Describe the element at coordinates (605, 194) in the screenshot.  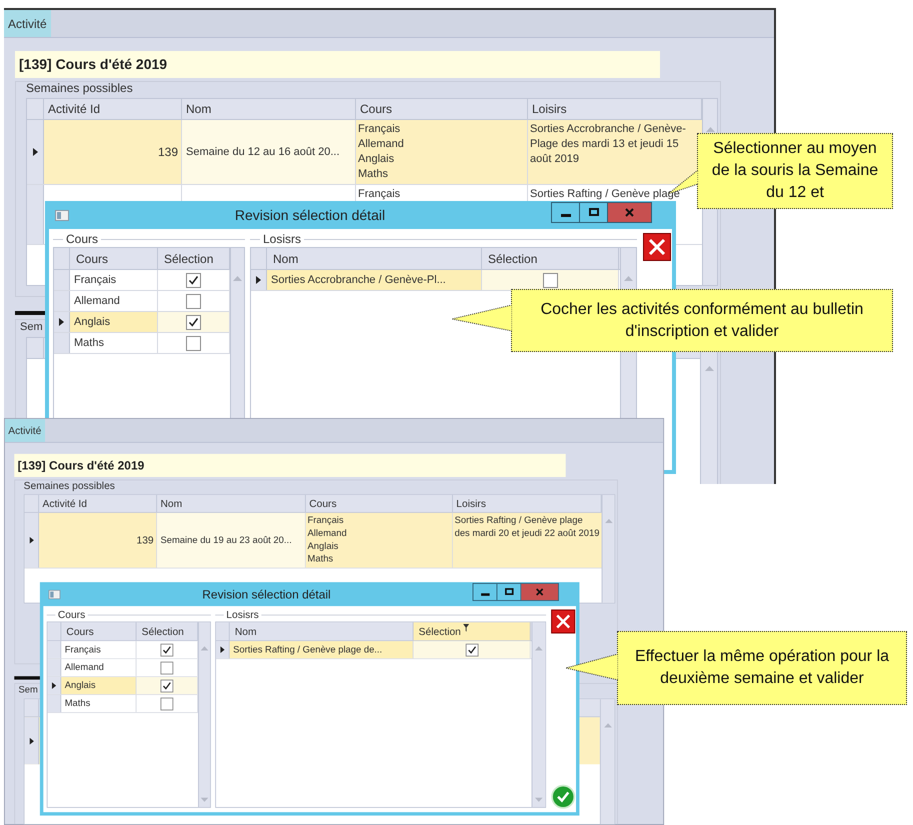
I see `table-cell-text: Sorties Rafting / Genève plage` at that location.